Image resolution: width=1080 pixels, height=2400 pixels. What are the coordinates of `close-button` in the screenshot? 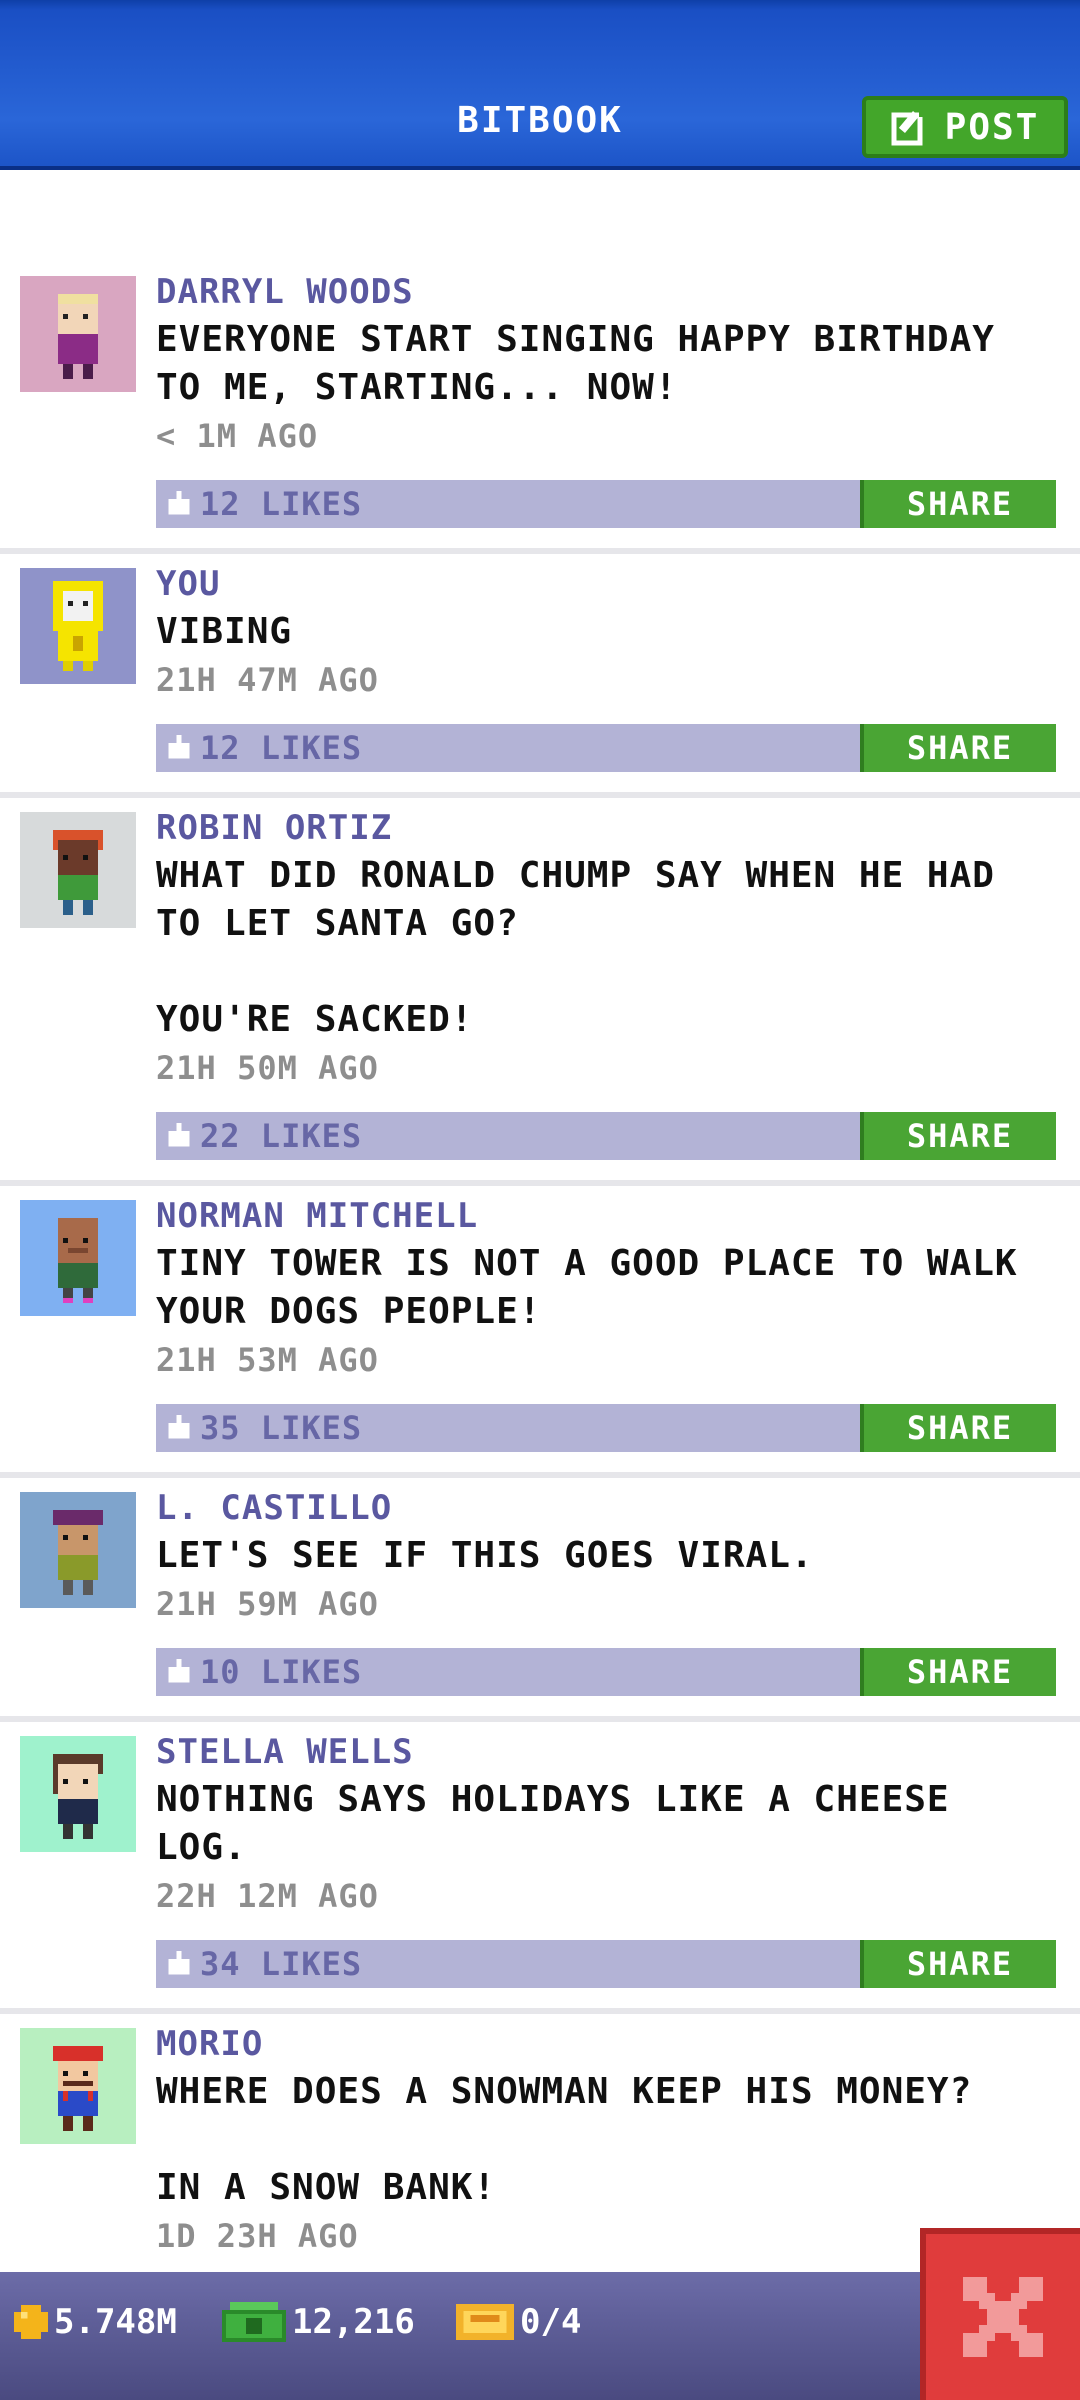 It's located at (1000, 2314).